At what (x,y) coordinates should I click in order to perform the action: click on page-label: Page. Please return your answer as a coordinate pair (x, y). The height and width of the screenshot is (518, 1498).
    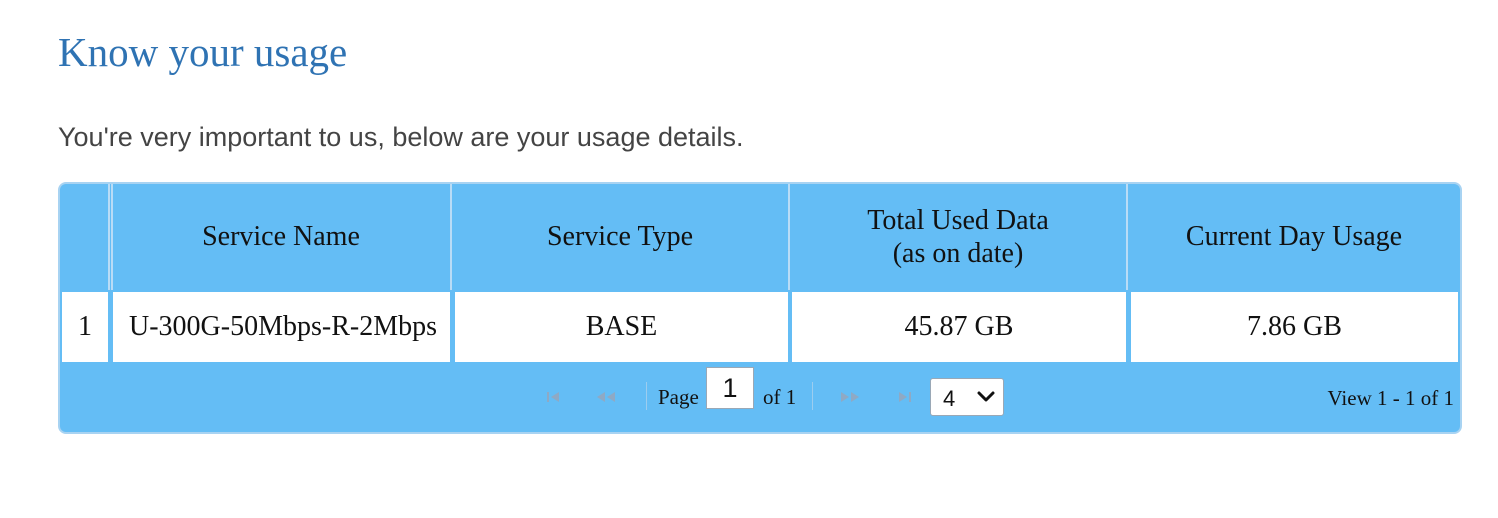
    Looking at the image, I should click on (678, 397).